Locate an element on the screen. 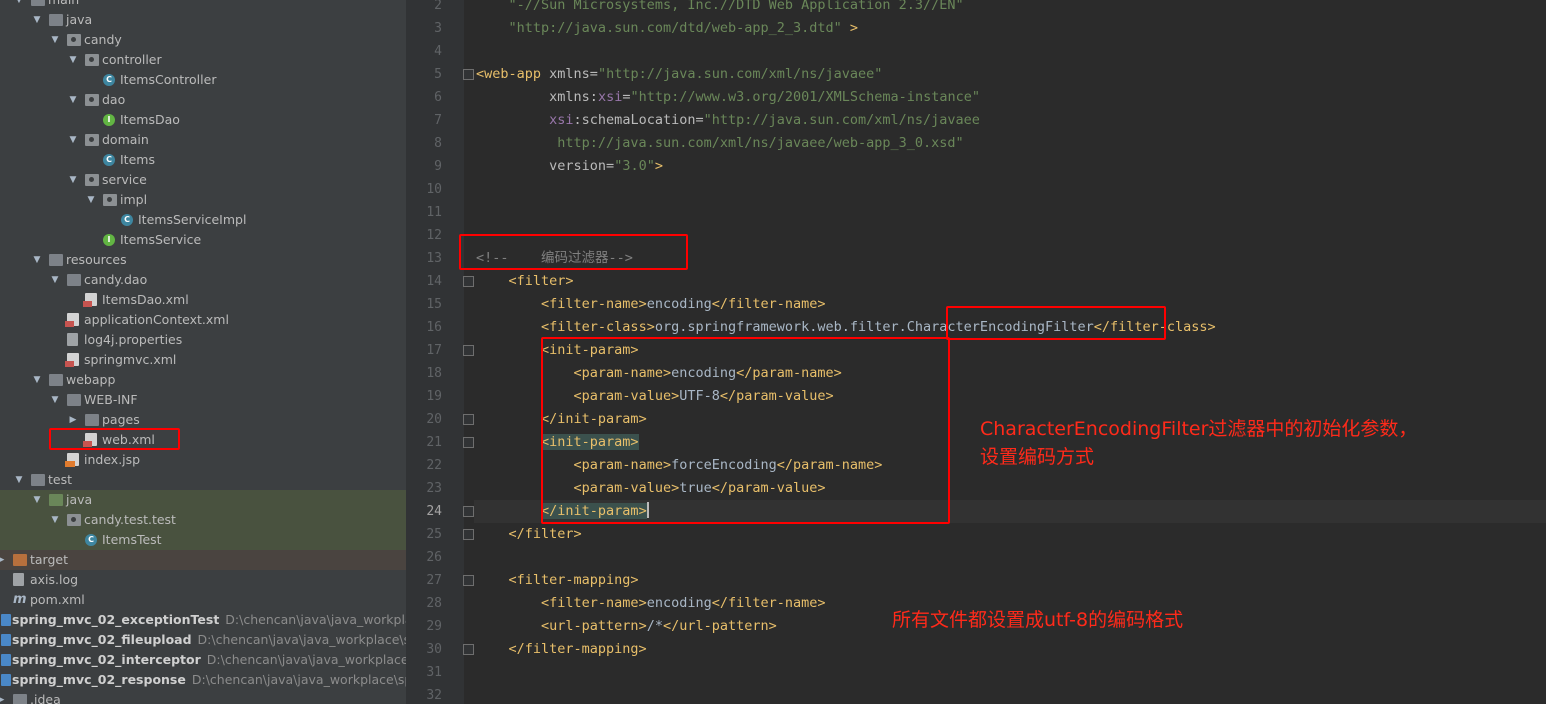 This screenshot has width=1546, height=704. tree-item-label: service is located at coordinates (124, 179).